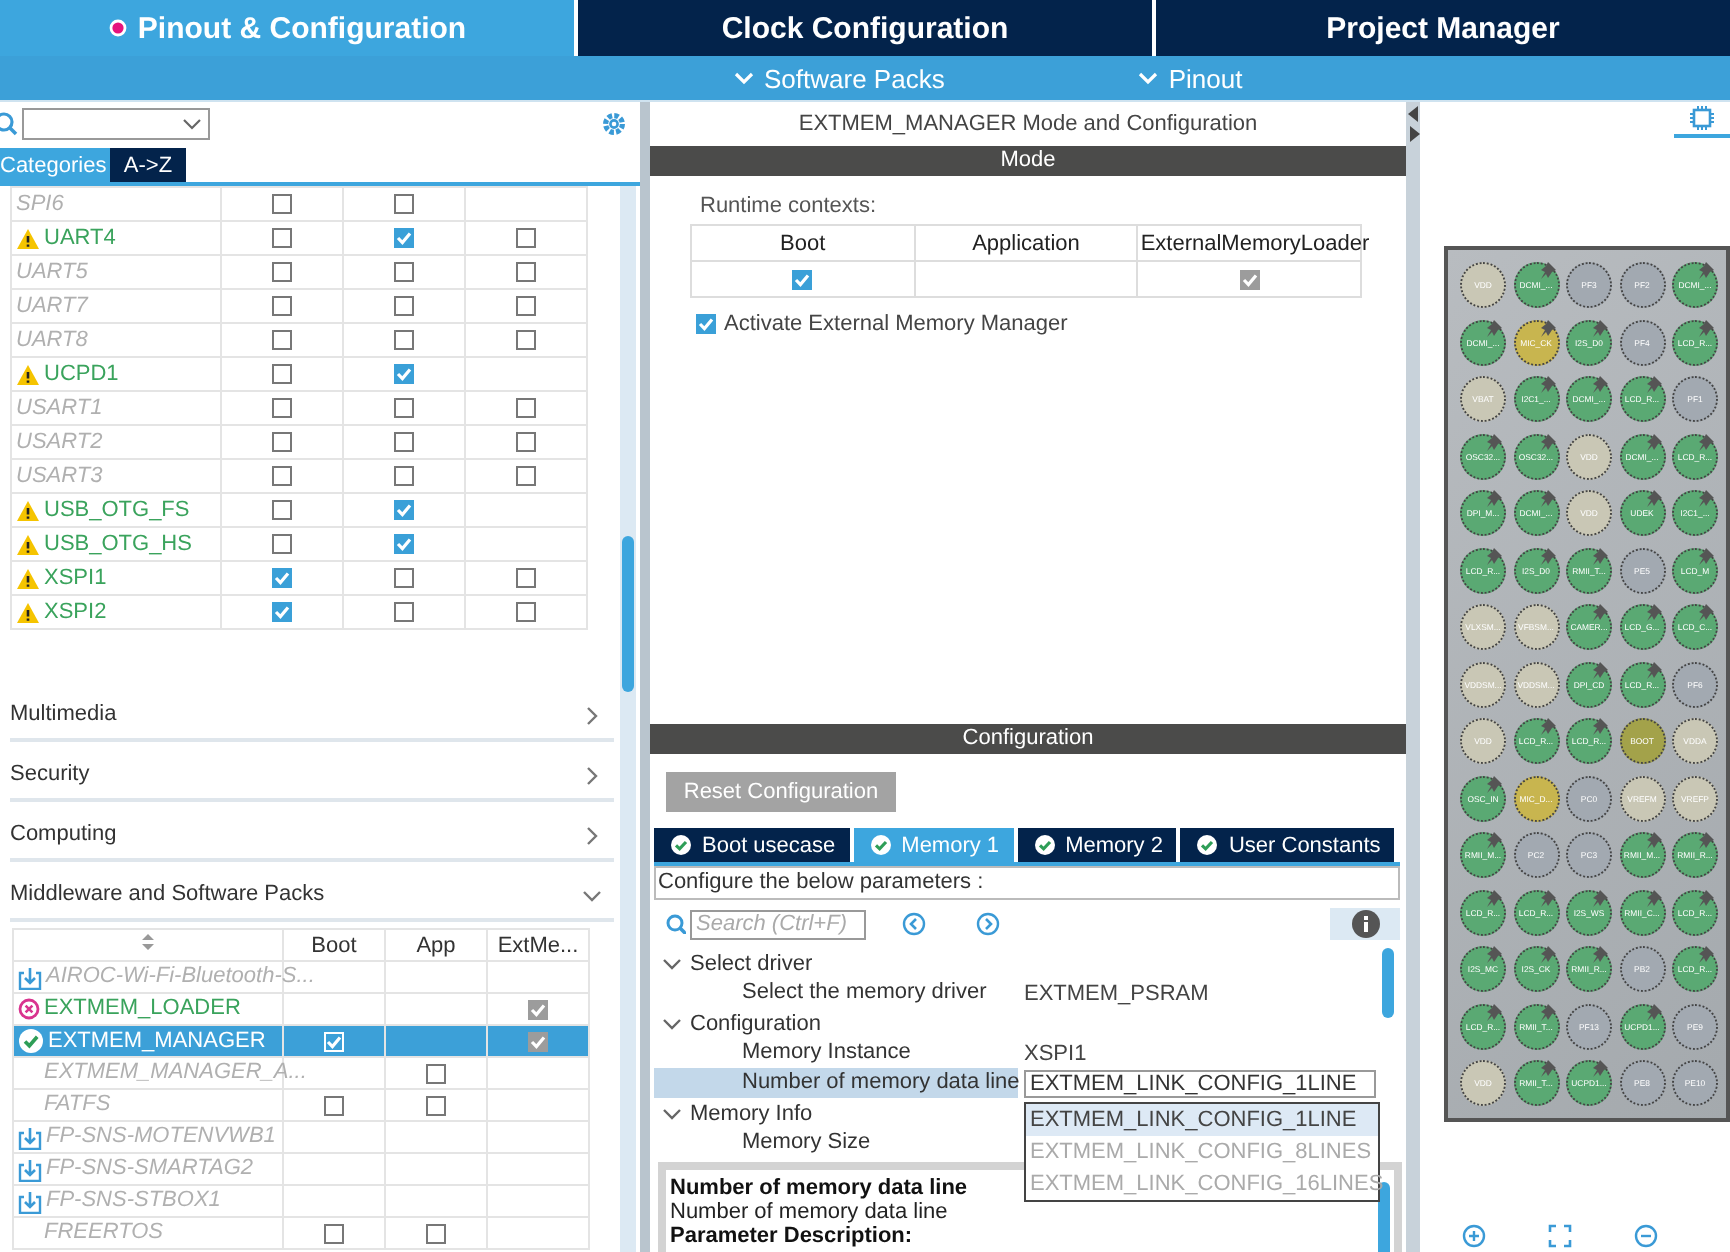  Describe the element at coordinates (836, 1053) in the screenshot. I see `parameter-label: Memory Instance` at that location.